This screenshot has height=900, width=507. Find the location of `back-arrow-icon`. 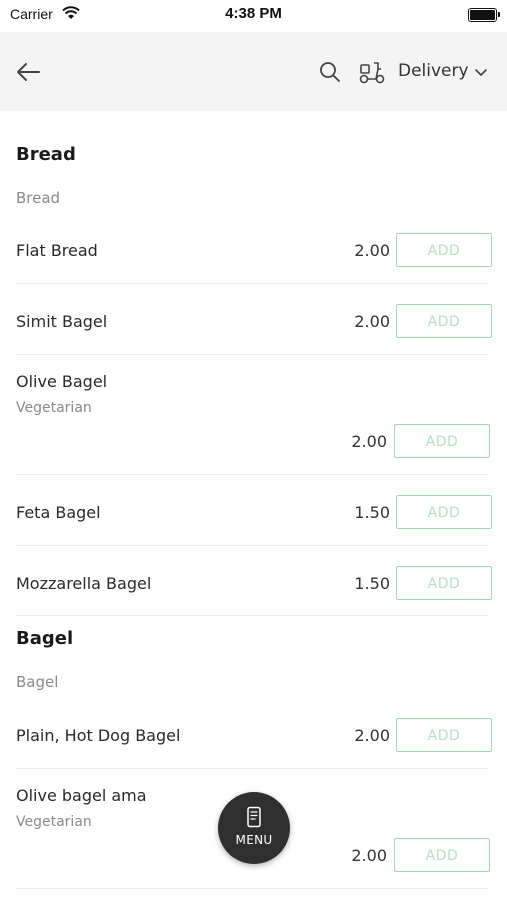

back-arrow-icon is located at coordinates (28, 72).